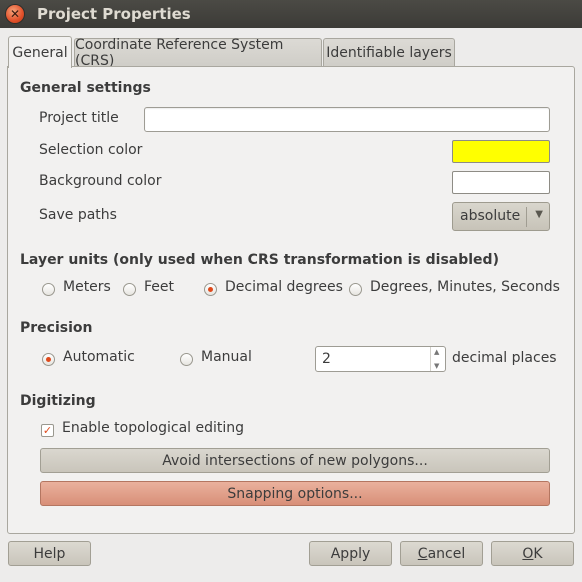 This screenshot has height=582, width=582. What do you see at coordinates (291, 14) in the screenshot?
I see `title-bar: ✕ Project Properties` at bounding box center [291, 14].